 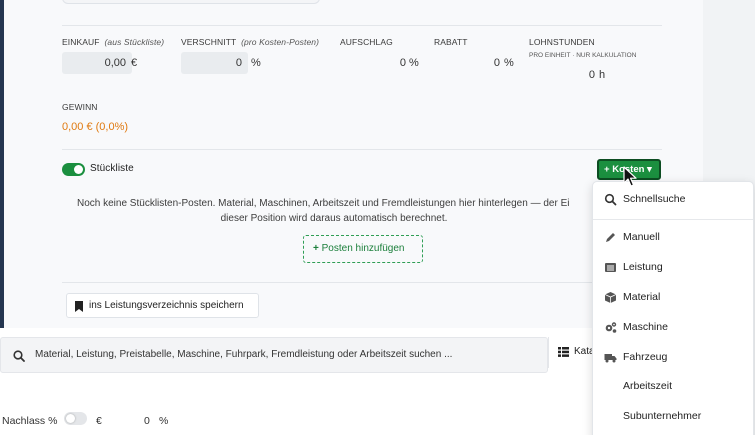 What do you see at coordinates (610, 237) in the screenshot?
I see `pencil-icon` at bounding box center [610, 237].